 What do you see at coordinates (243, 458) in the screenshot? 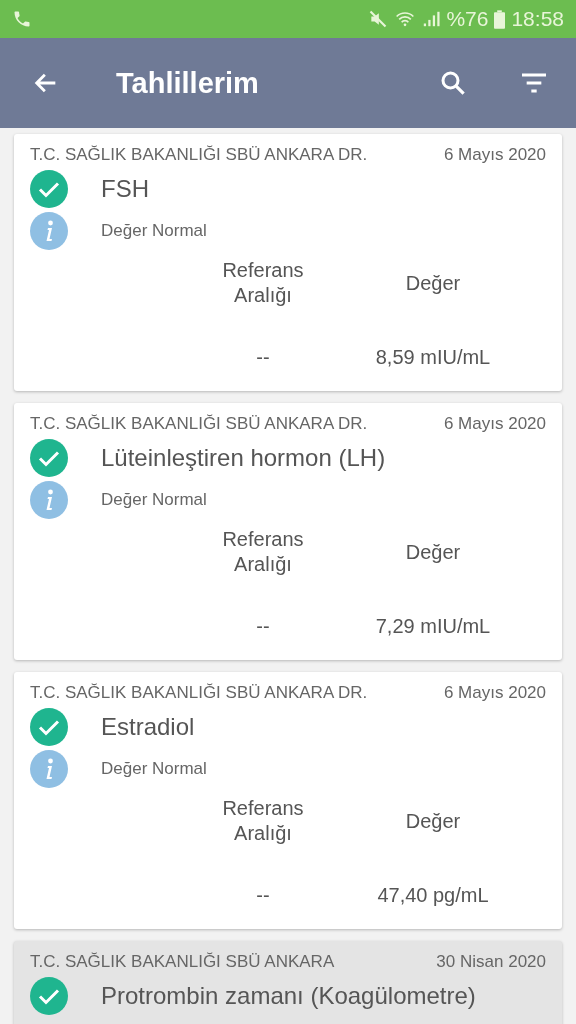
I see `test-name: Lüteinleştiren hormon (LH)` at bounding box center [243, 458].